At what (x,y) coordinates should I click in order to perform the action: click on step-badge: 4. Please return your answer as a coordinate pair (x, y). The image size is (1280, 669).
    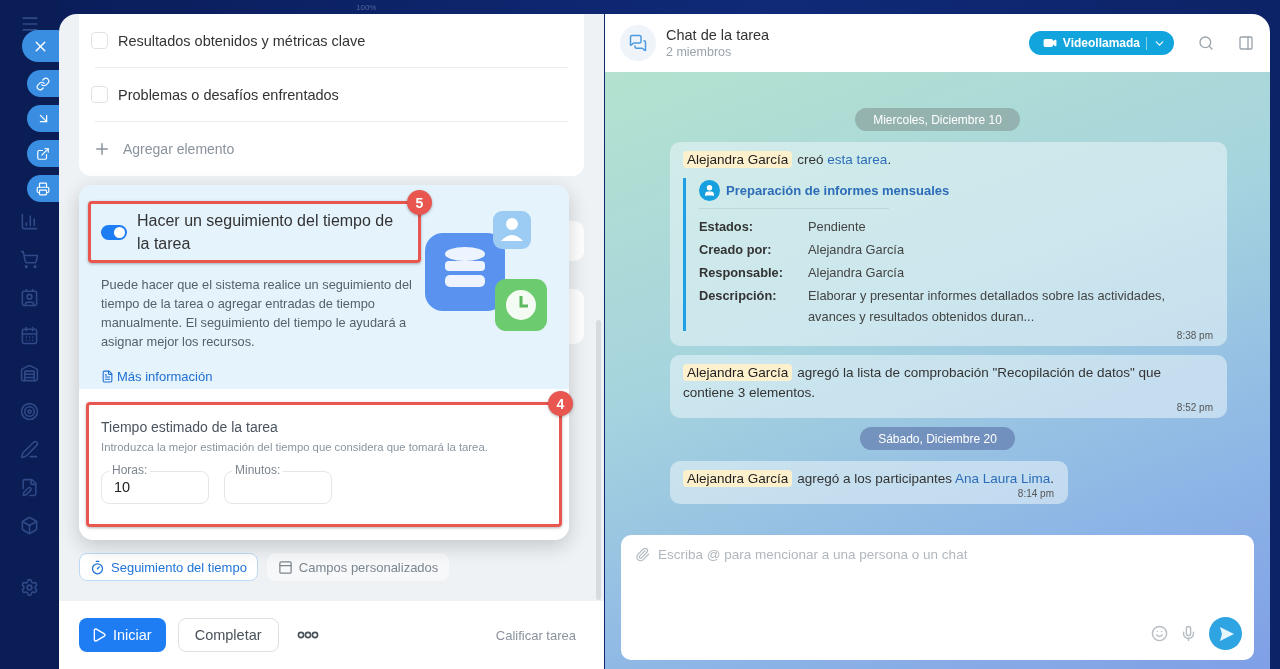
    Looking at the image, I should click on (560, 403).